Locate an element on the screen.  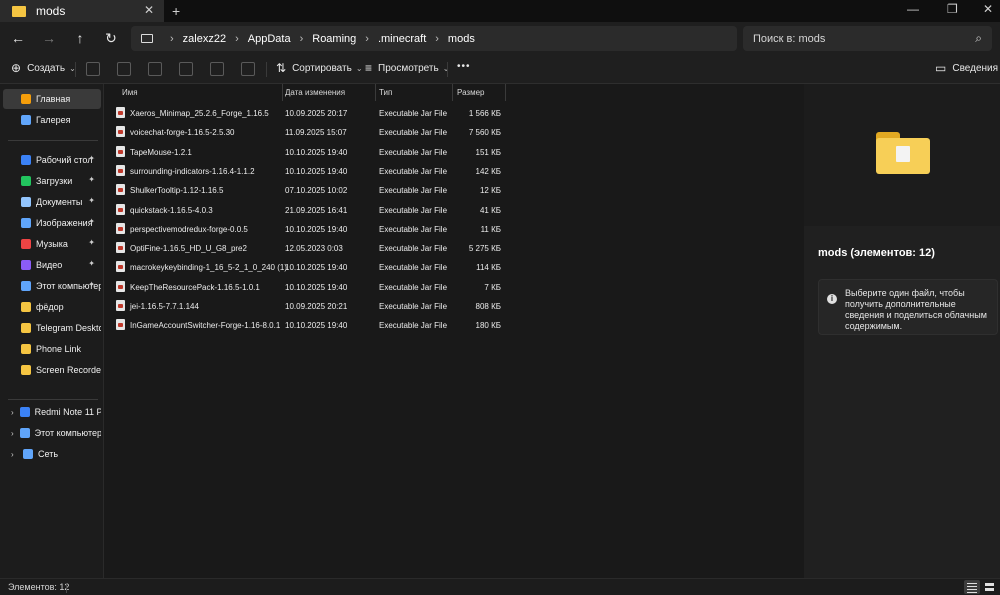
search-icon: ⌕ is located at coordinates (978, 38).